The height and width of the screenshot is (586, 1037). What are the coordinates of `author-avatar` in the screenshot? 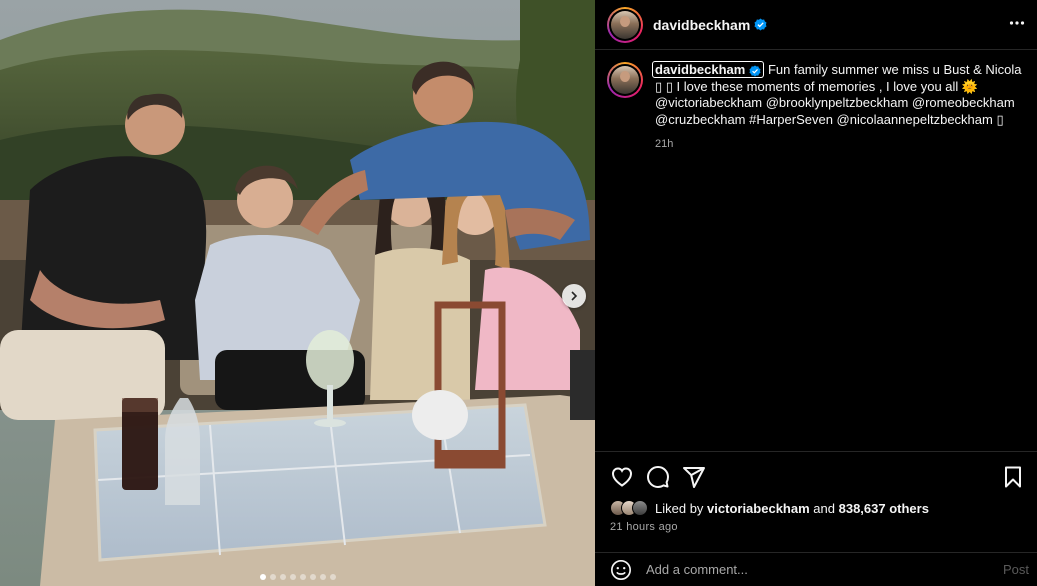 It's located at (625, 24).